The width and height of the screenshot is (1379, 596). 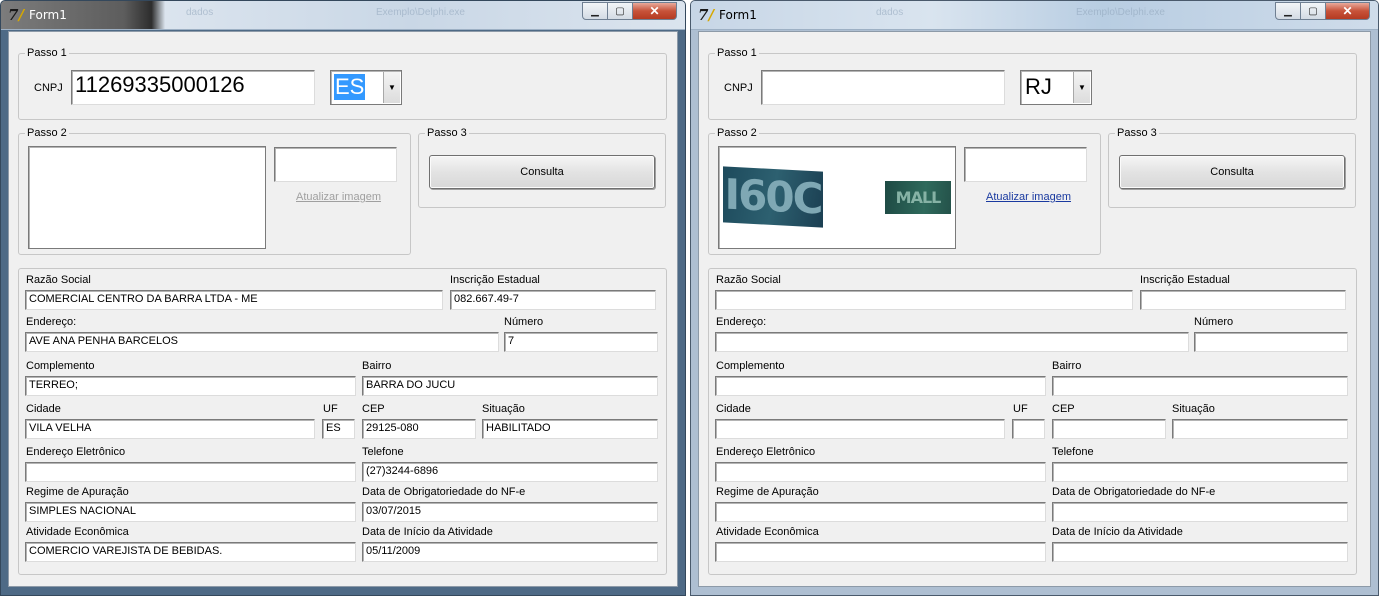 What do you see at coordinates (77, 532) in the screenshot?
I see `atividade-label: Atividade Econômica` at bounding box center [77, 532].